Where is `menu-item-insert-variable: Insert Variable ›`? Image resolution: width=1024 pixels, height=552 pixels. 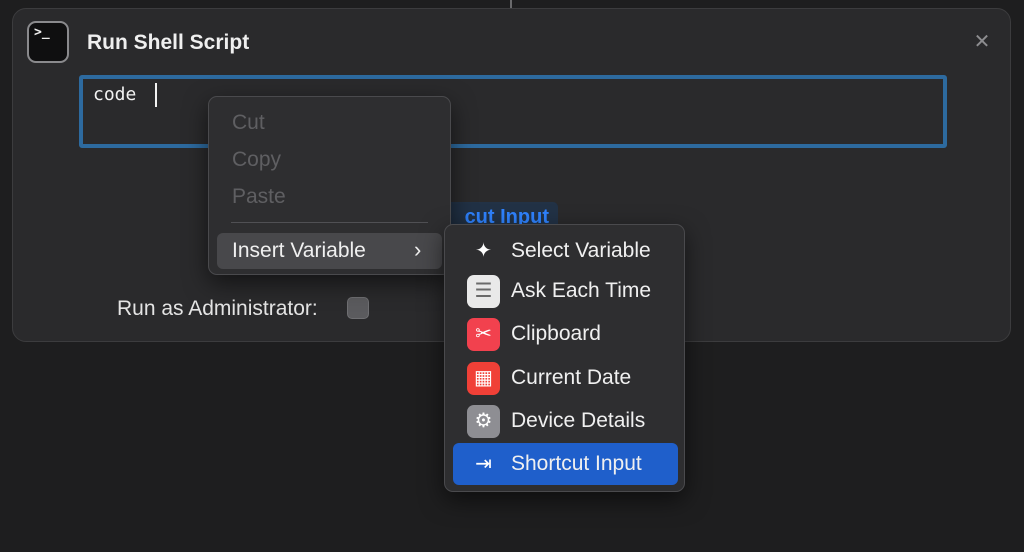 menu-item-insert-variable: Insert Variable › is located at coordinates (329, 251).